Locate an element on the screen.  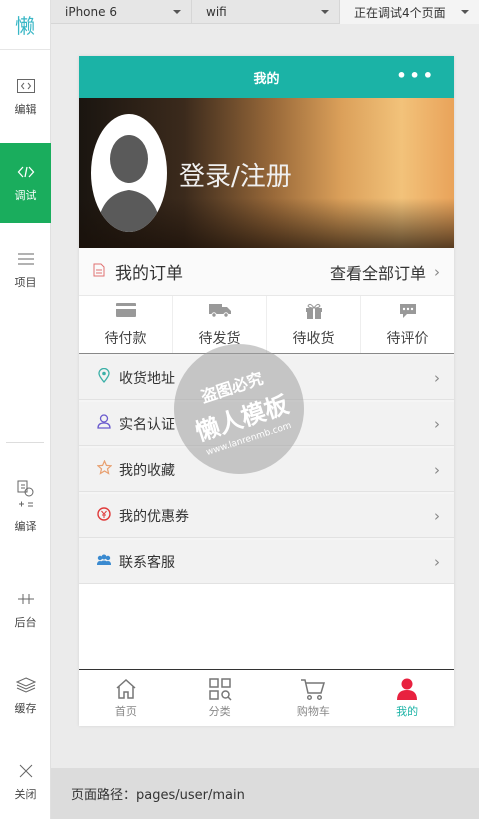
ide-item-label: 后台 is located at coordinates (25, 622).